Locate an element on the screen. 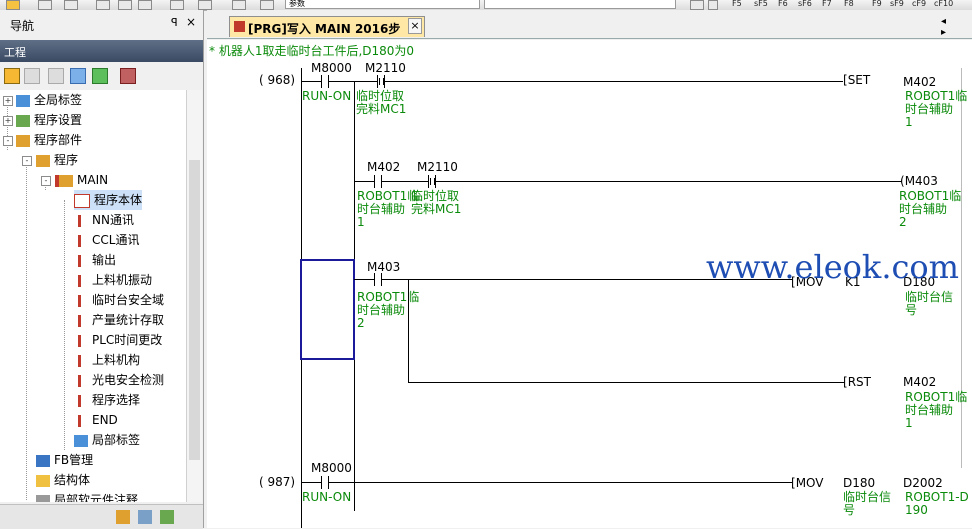 The image size is (972, 529). user-library-icon is located at coordinates (145, 517).